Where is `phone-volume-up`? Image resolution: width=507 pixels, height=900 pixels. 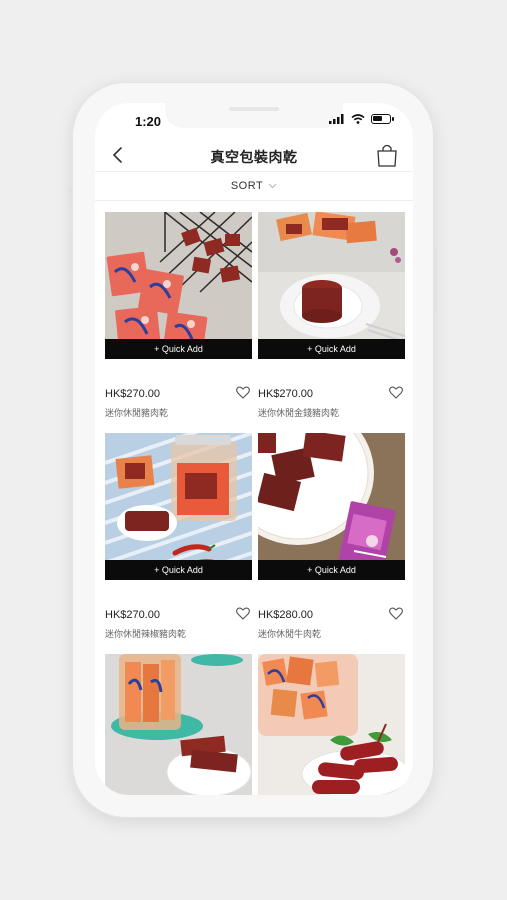 phone-volume-up is located at coordinates (70, 252).